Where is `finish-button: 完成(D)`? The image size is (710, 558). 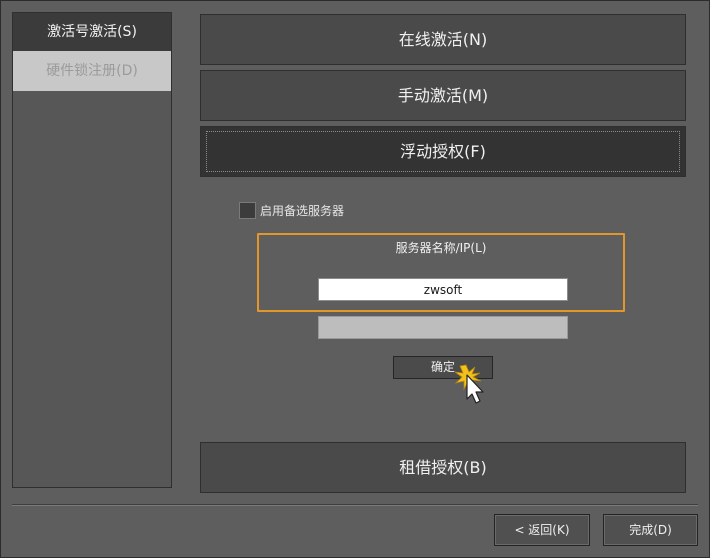 finish-button: 完成(D) is located at coordinates (650, 530).